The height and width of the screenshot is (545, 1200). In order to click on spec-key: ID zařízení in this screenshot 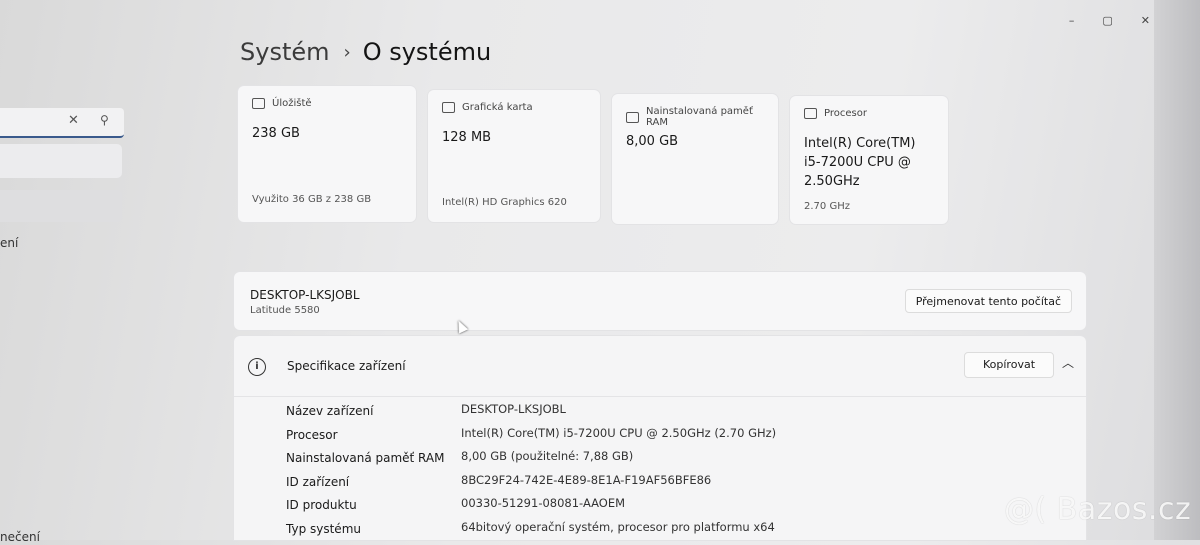, I will do `click(318, 481)`.